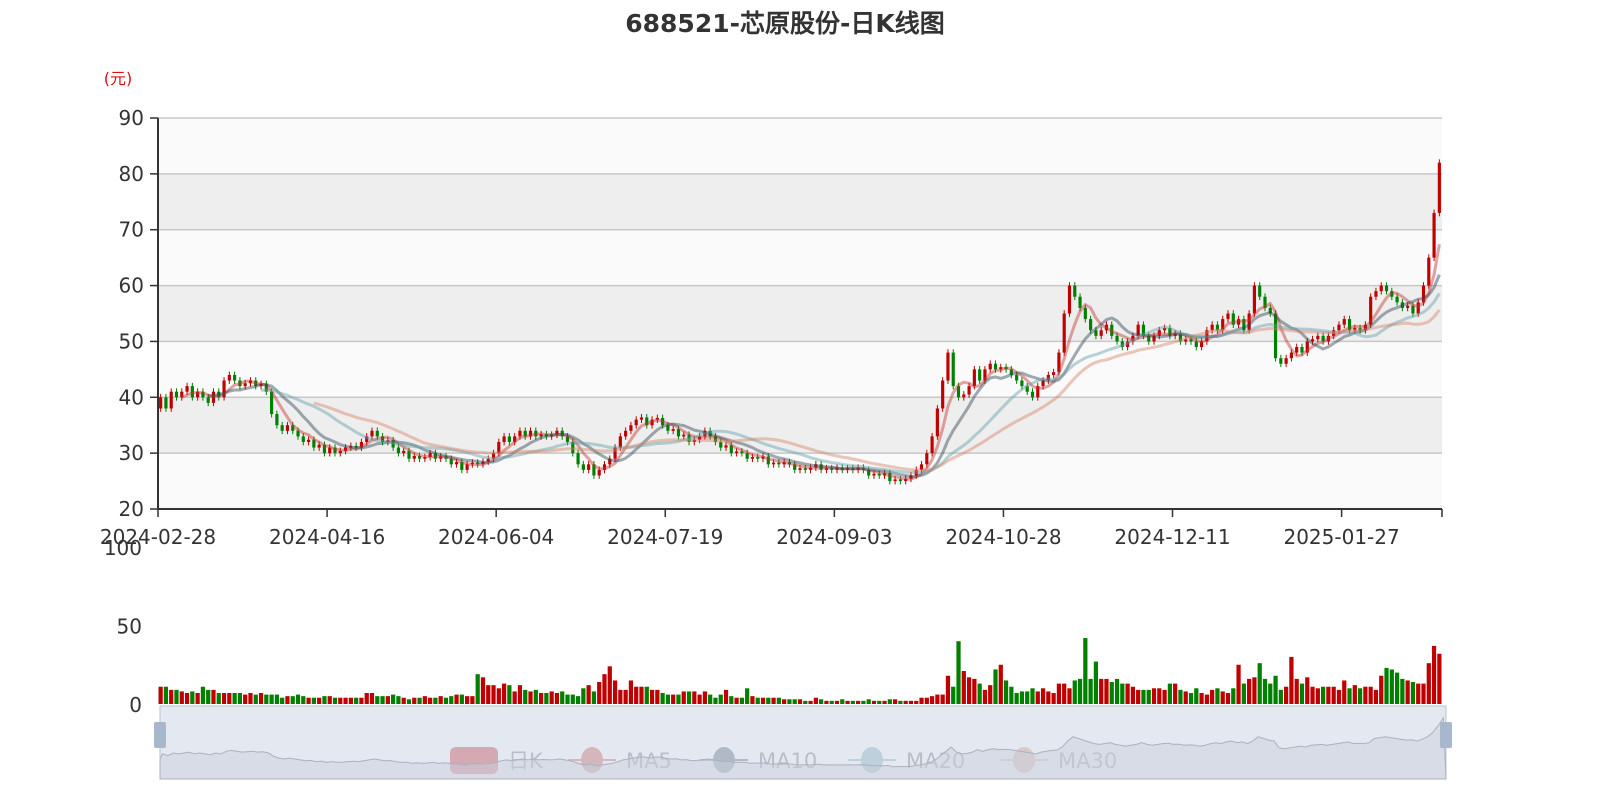 The height and width of the screenshot is (800, 1600). I want to click on y-tick-label: 90, so click(131, 118).